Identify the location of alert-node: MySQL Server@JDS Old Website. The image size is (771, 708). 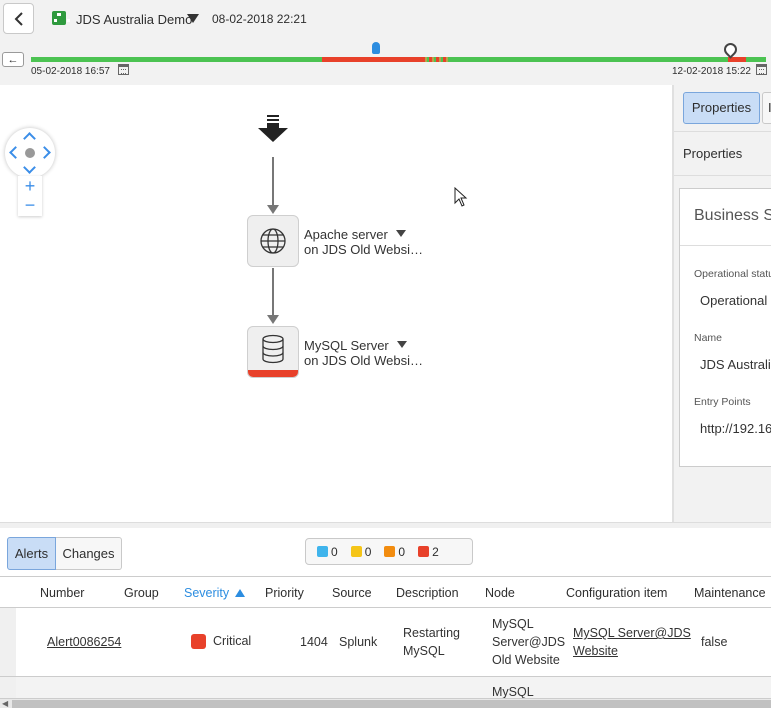
(528, 642).